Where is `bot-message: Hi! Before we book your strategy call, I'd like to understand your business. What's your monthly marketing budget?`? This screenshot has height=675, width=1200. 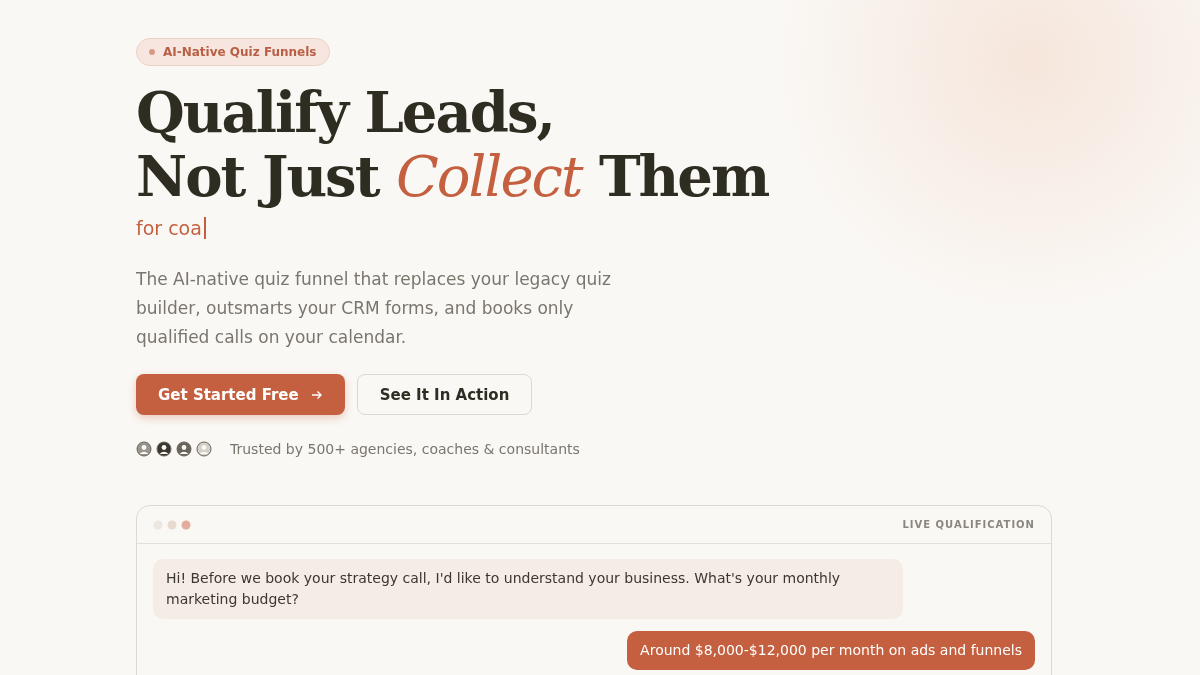
bot-message: Hi! Before we book your strategy call, I'd like to understand your business. What's your monthly marketing budget? is located at coordinates (528, 589).